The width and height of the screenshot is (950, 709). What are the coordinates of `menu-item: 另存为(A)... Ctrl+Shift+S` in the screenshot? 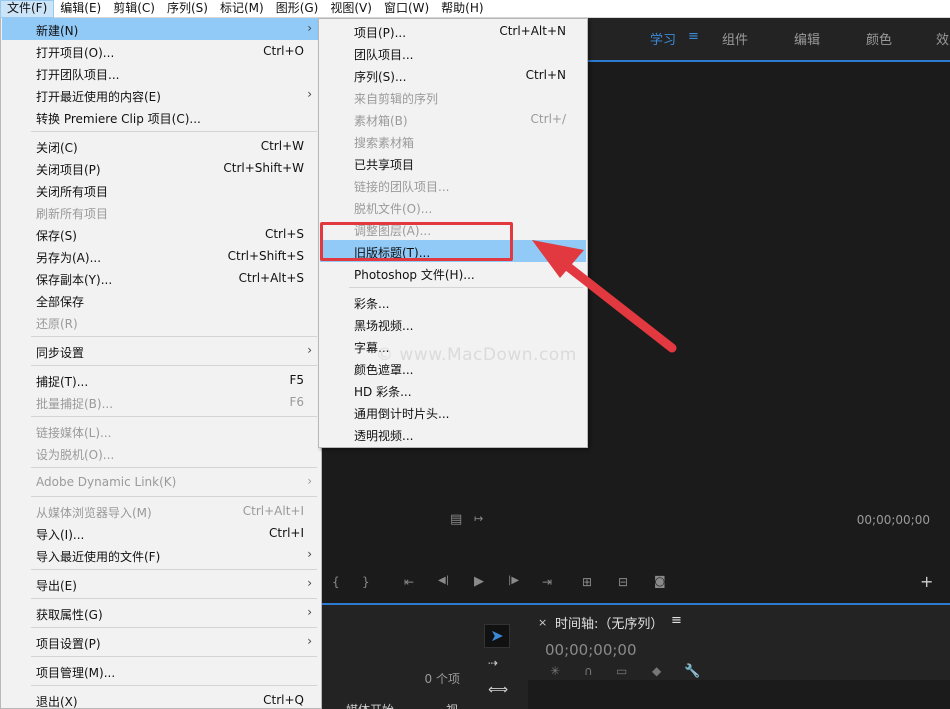 It's located at (161, 256).